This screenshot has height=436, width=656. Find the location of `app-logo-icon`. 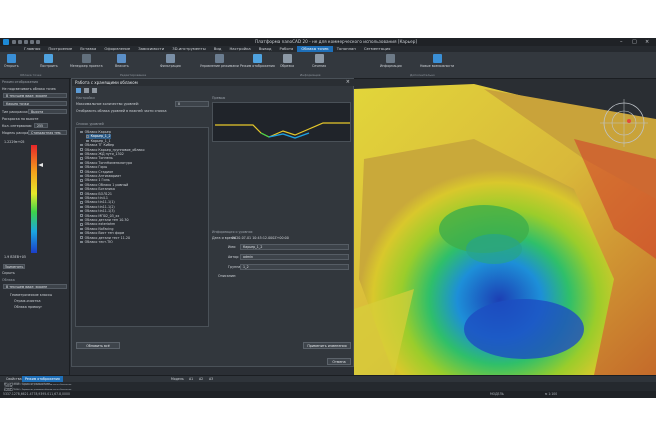

app-logo-icon is located at coordinates (6, 42).